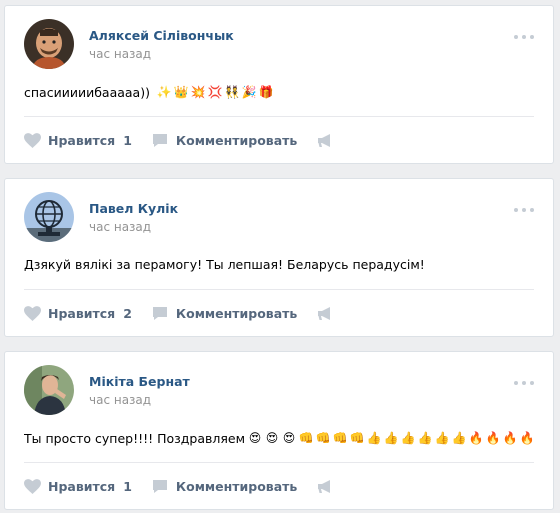 This screenshot has width=560, height=513. Describe the element at coordinates (139, 381) in the screenshot. I see `author-name: Мікіта Бернат` at that location.